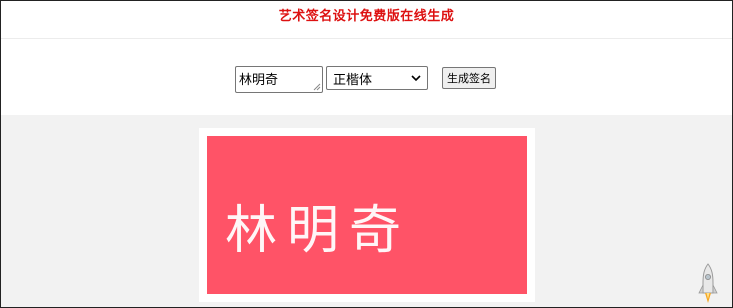 The height and width of the screenshot is (308, 733). Describe the element at coordinates (318, 231) in the screenshot. I see `signature-text: 林明奇` at that location.